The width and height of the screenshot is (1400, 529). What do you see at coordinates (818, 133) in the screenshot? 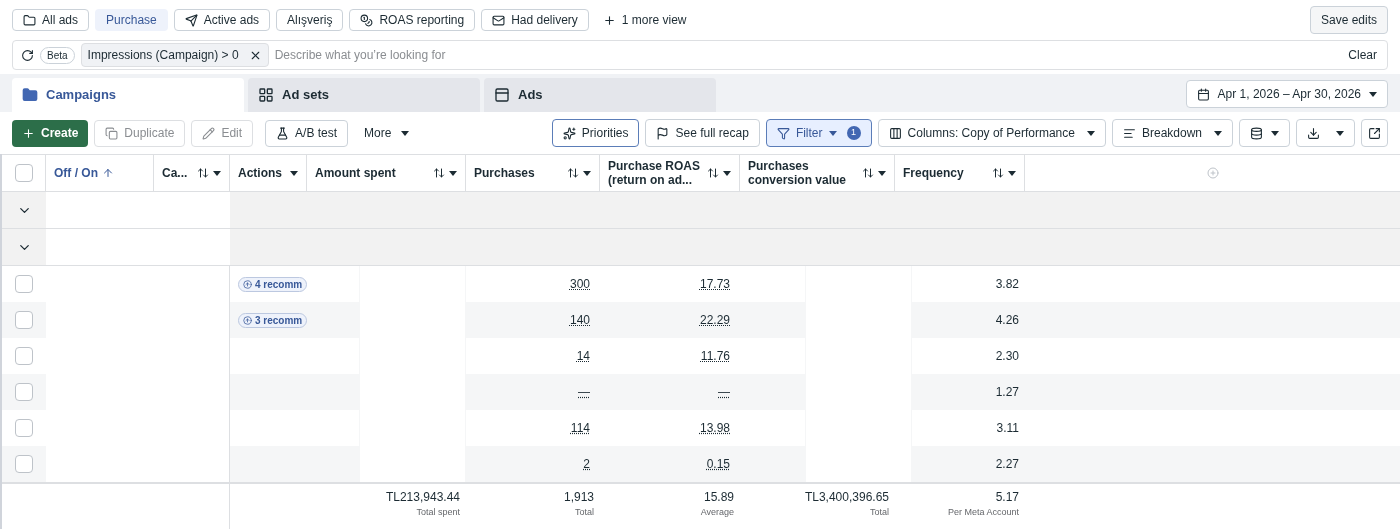
I see `filter-button: Filter 1` at bounding box center [818, 133].